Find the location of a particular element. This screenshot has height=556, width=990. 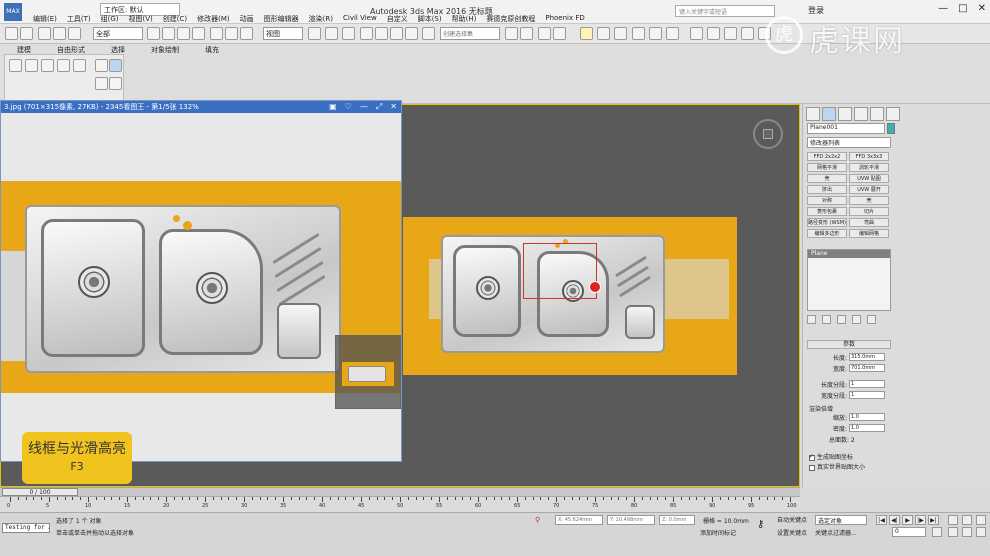

edge-icon is located at coordinates (31, 65).